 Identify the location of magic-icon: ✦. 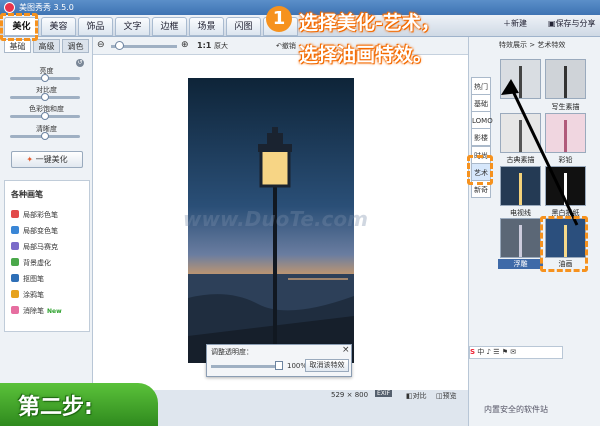
(30, 159).